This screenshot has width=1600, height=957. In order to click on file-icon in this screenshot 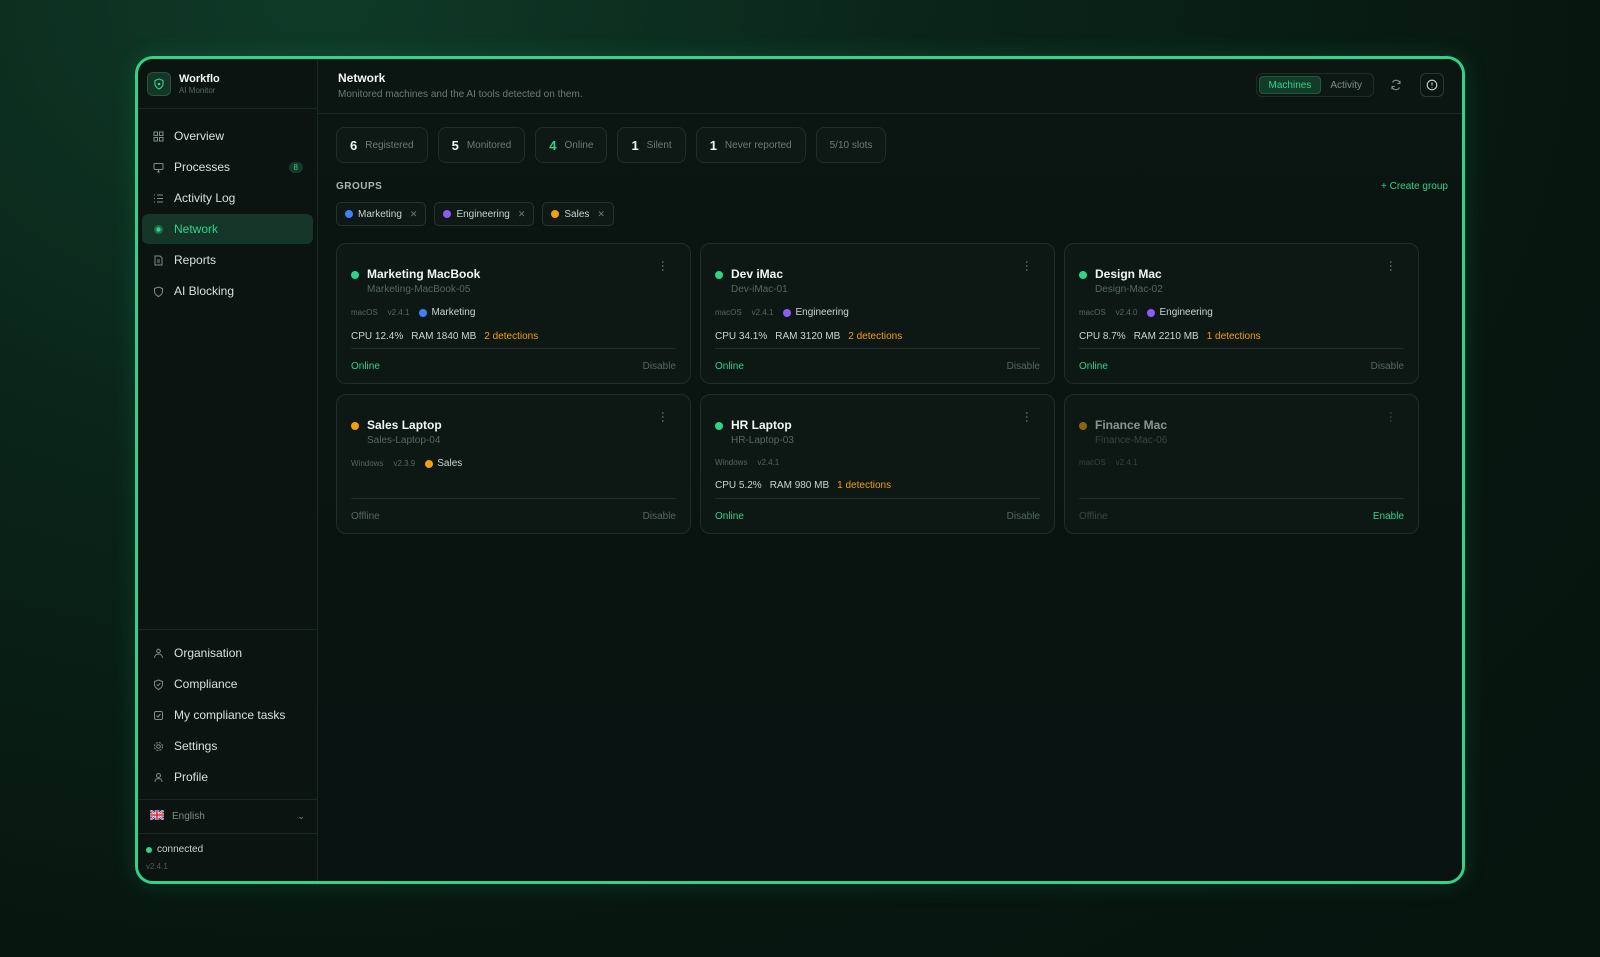, I will do `click(158, 260)`.